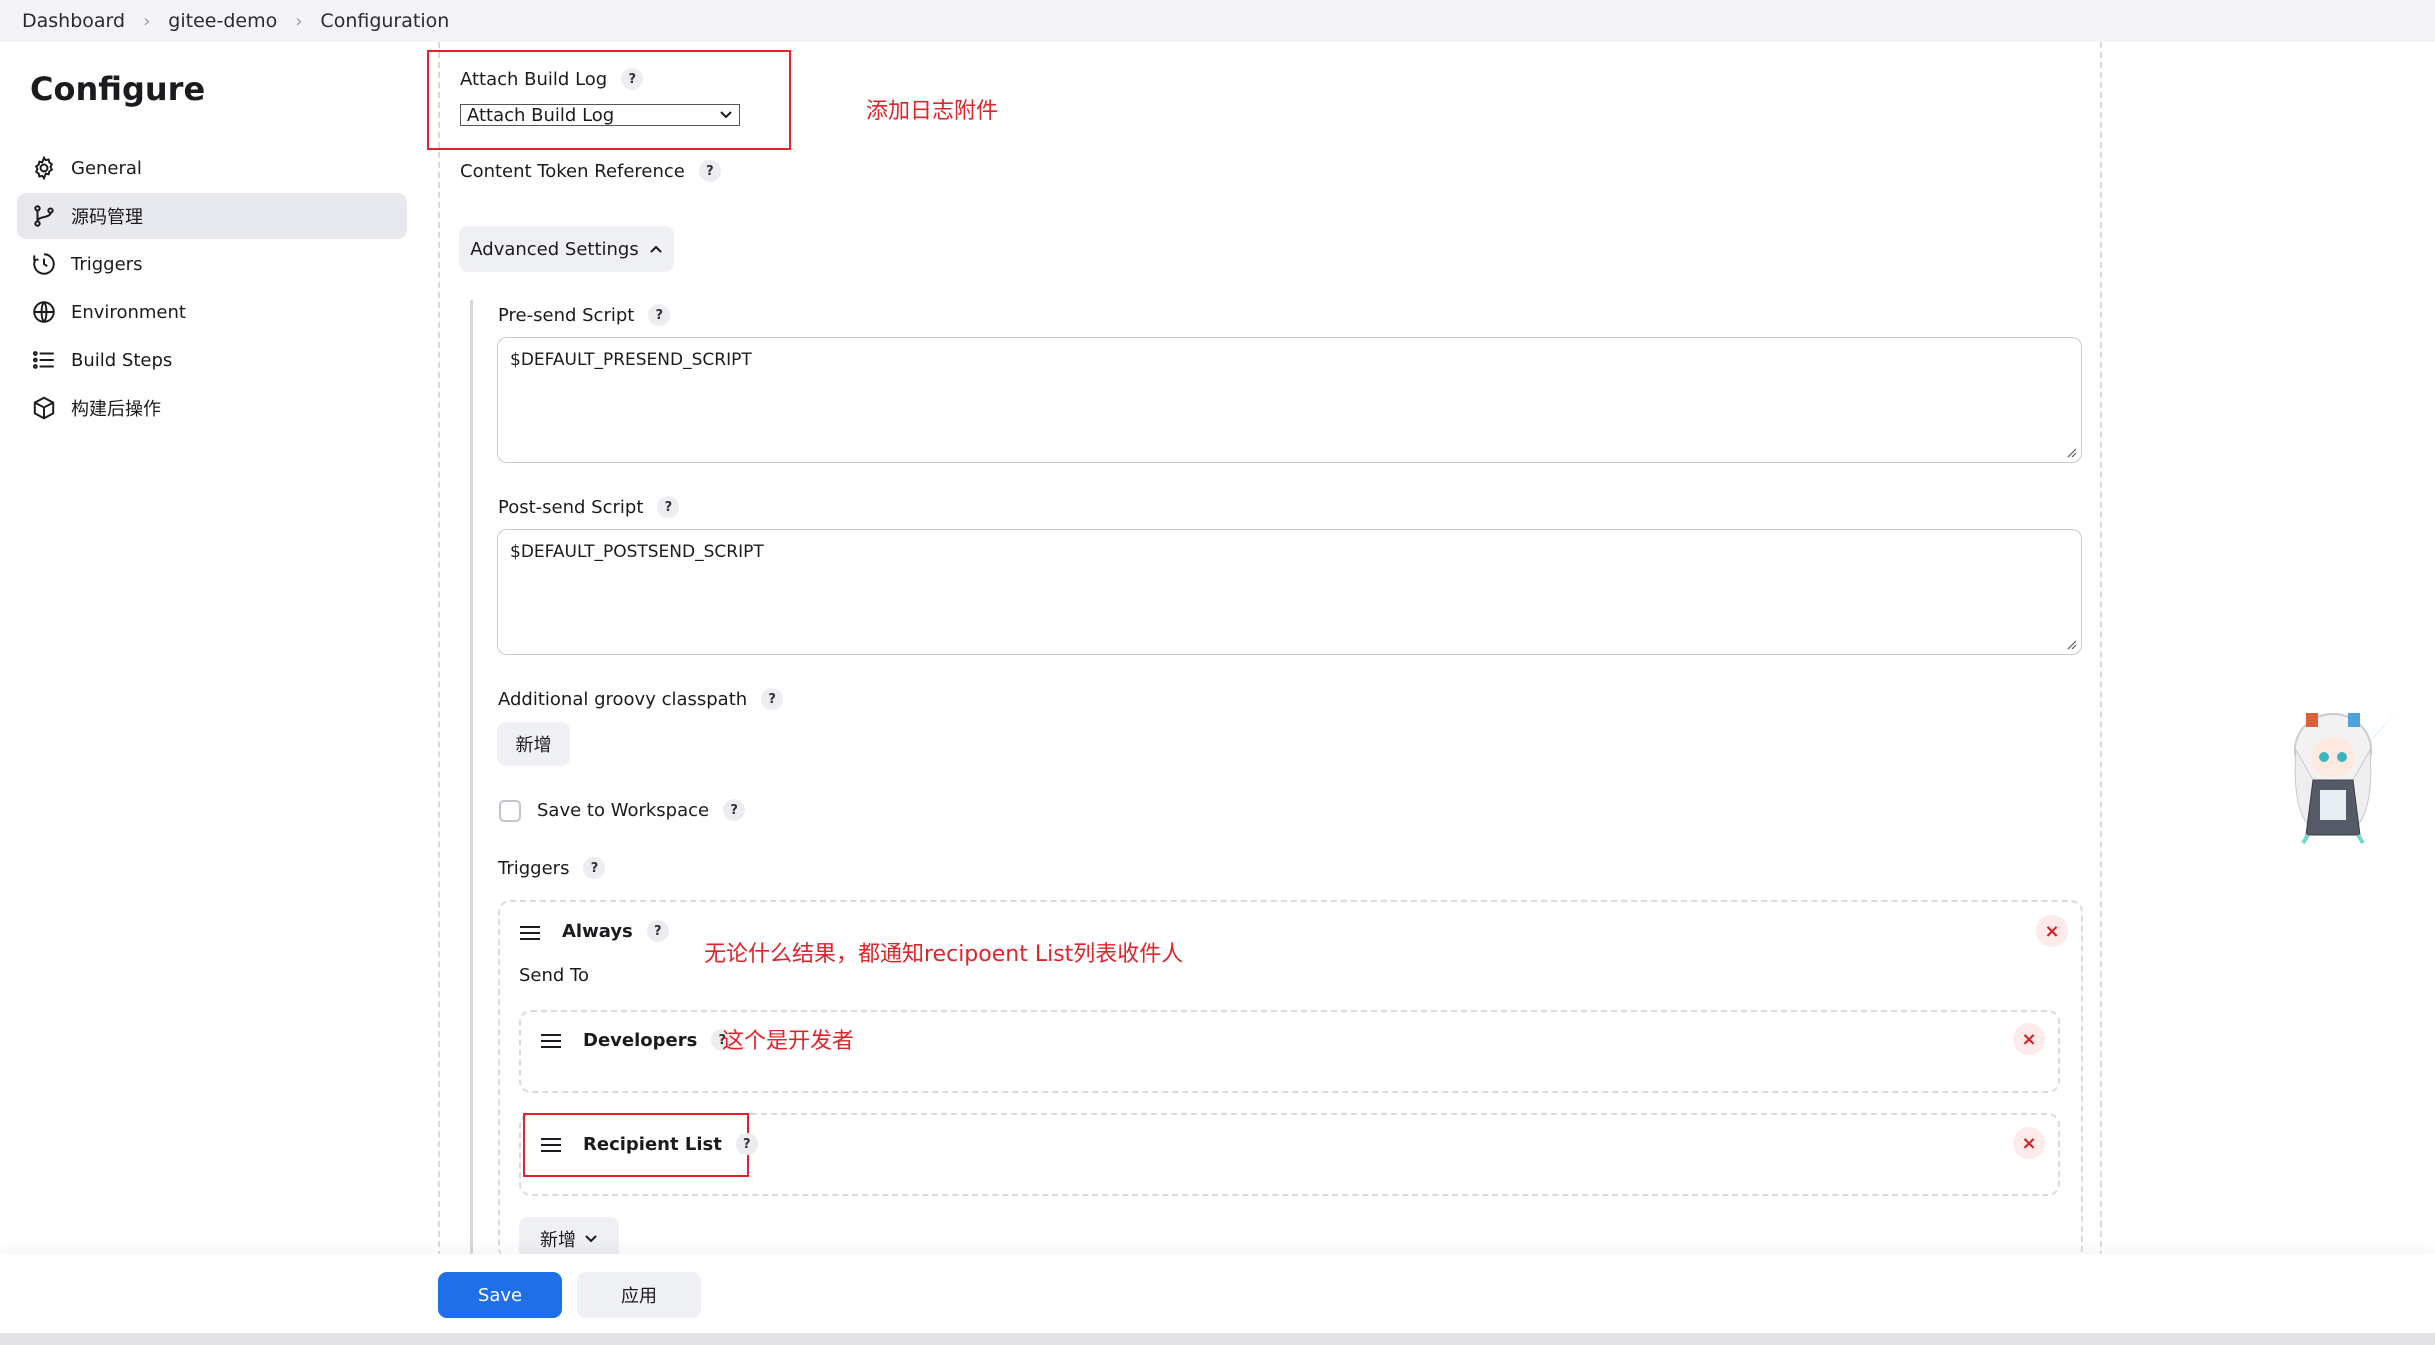  I want to click on advanced-section-rule, so click(471, 780).